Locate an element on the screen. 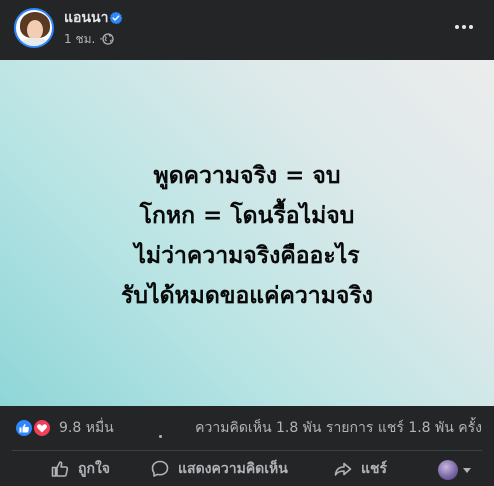  verified-badge-icon is located at coordinates (116, 18).